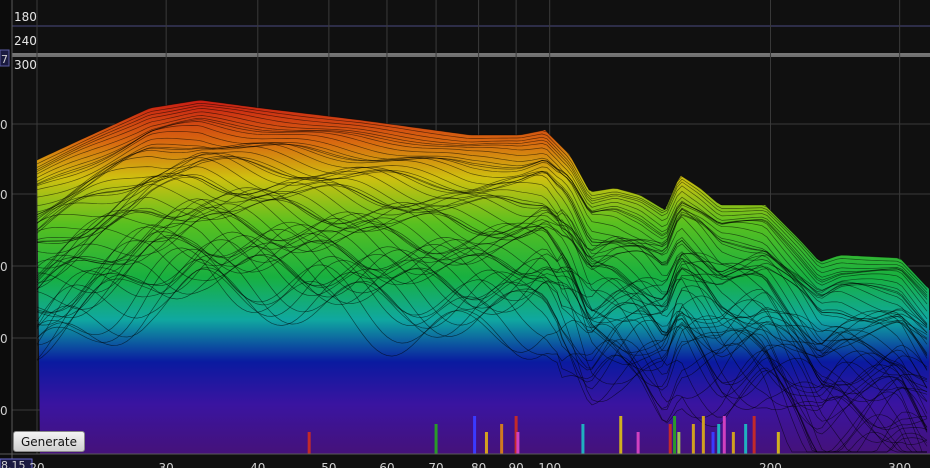 The width and height of the screenshot is (930, 468). Describe the element at coordinates (435, 464) in the screenshot. I see `x-tick-label: 70` at that location.